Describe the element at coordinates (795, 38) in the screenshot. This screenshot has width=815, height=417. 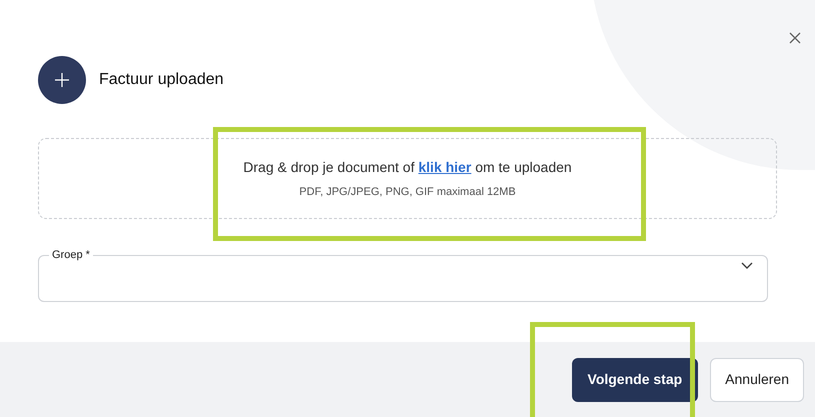
I see `close-icon` at that location.